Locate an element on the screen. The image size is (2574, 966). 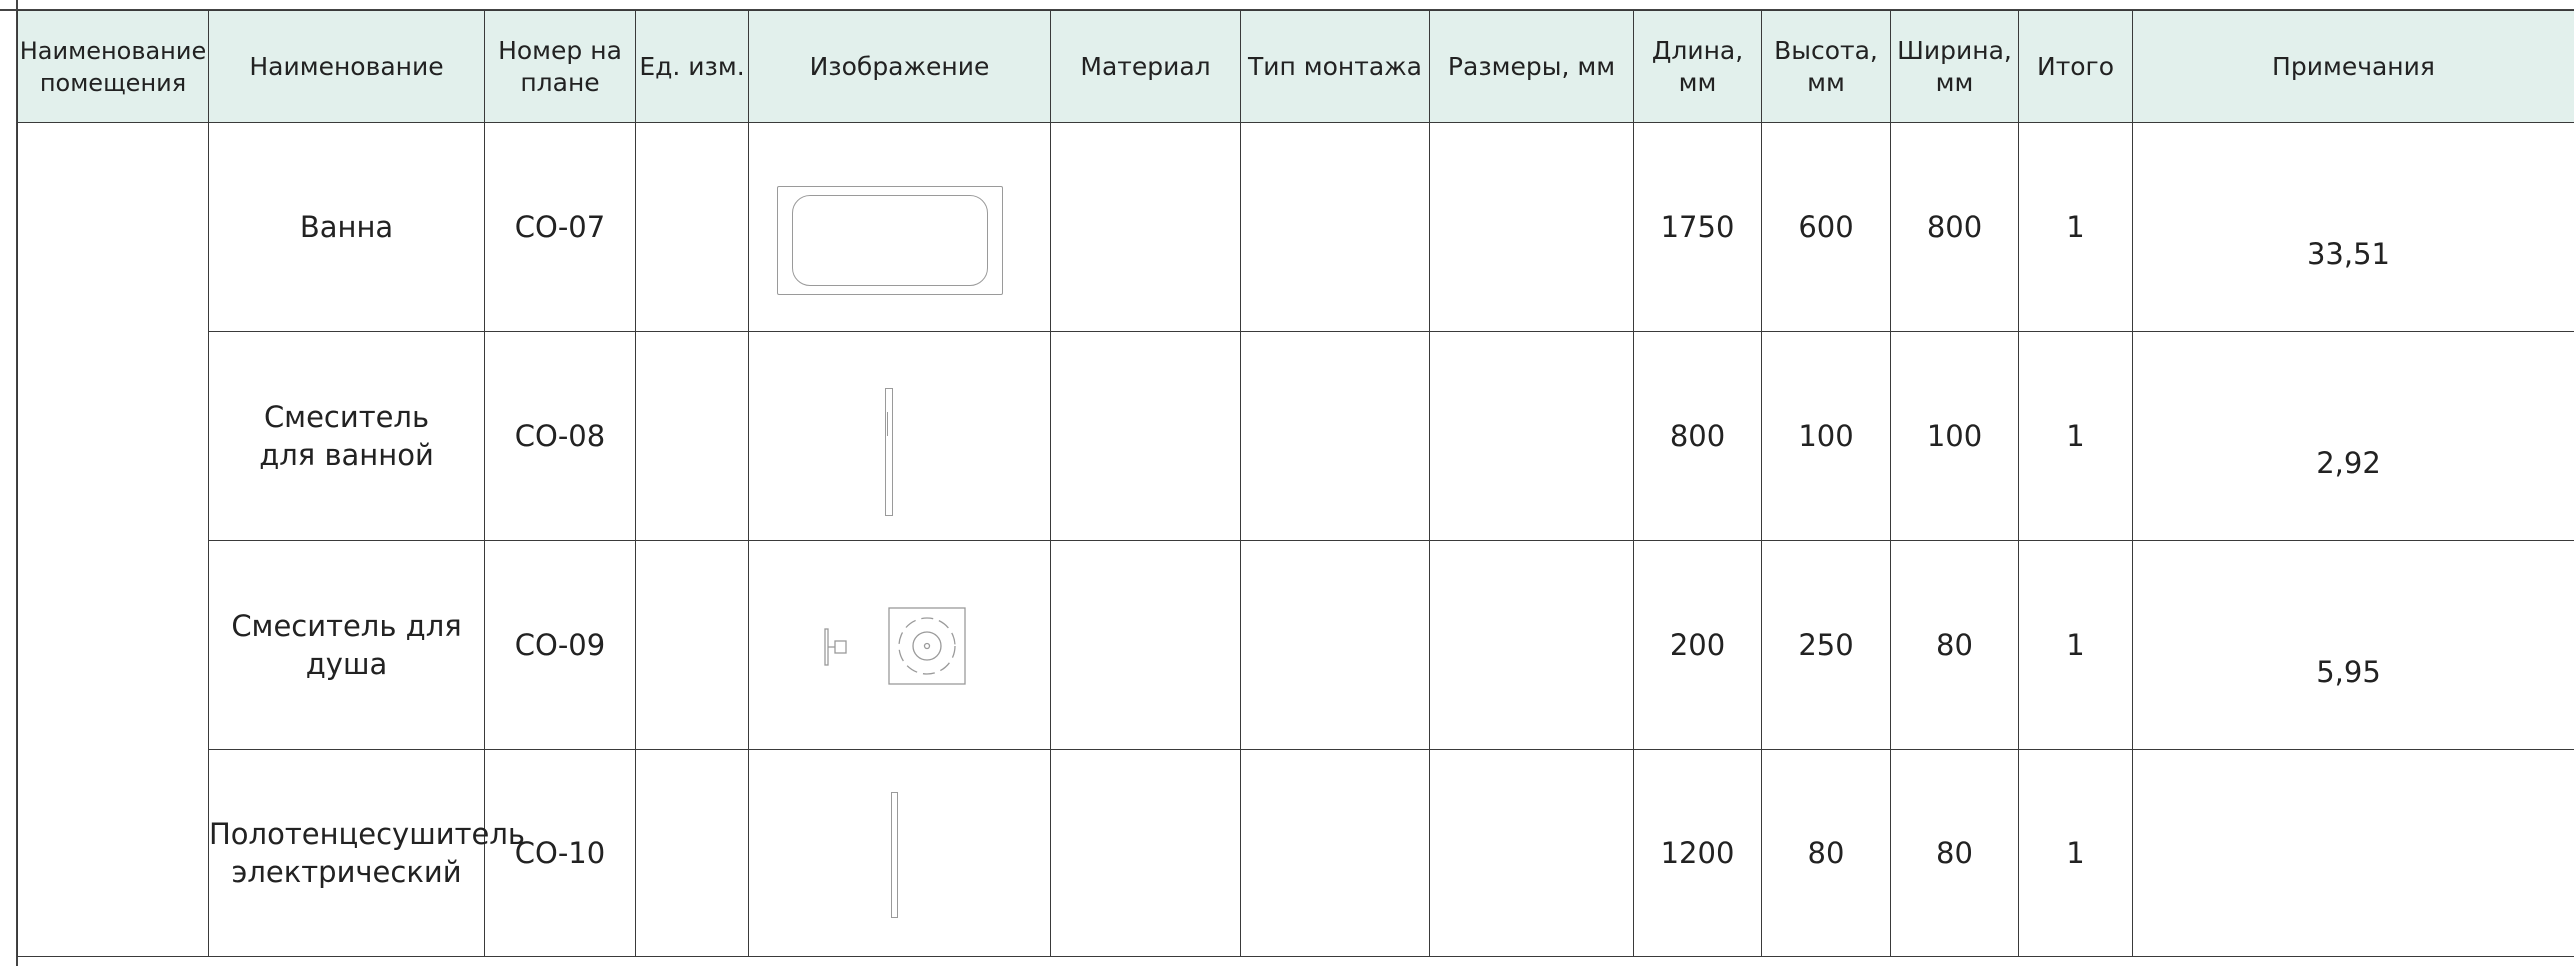
item-name: Полотенцесушитель электрический is located at coordinates (366, 853).